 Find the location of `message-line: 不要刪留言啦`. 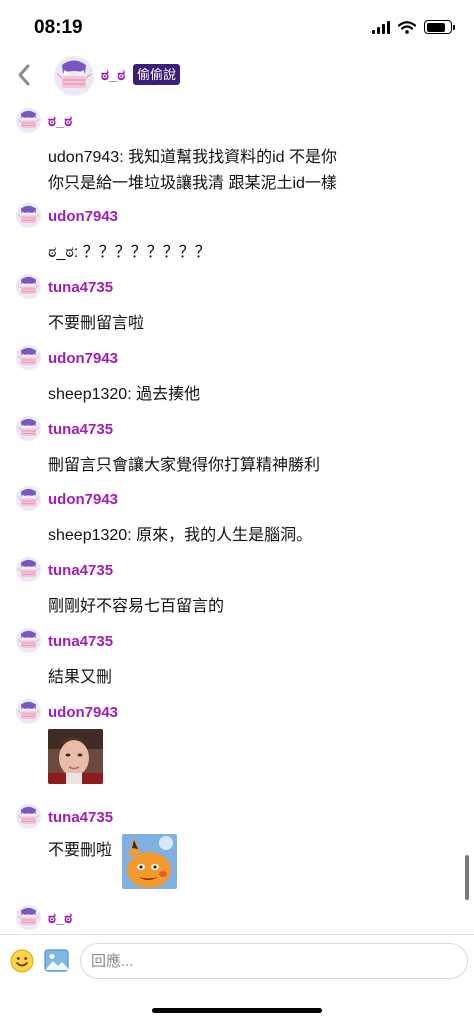

message-line: 不要刪留言啦 is located at coordinates (96, 323).